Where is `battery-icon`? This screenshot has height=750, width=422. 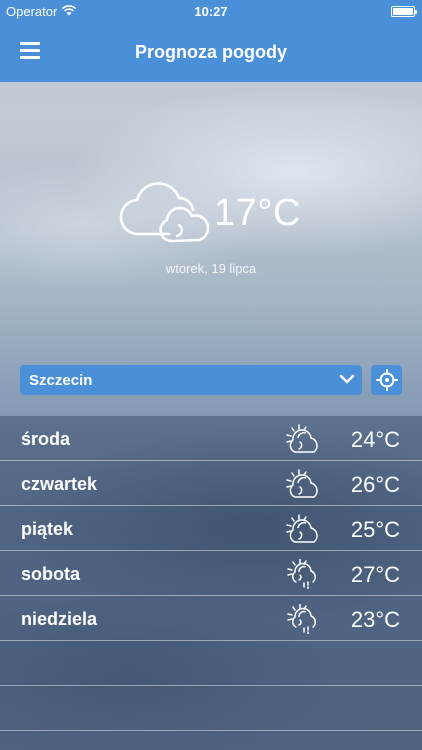
battery-icon is located at coordinates (404, 11).